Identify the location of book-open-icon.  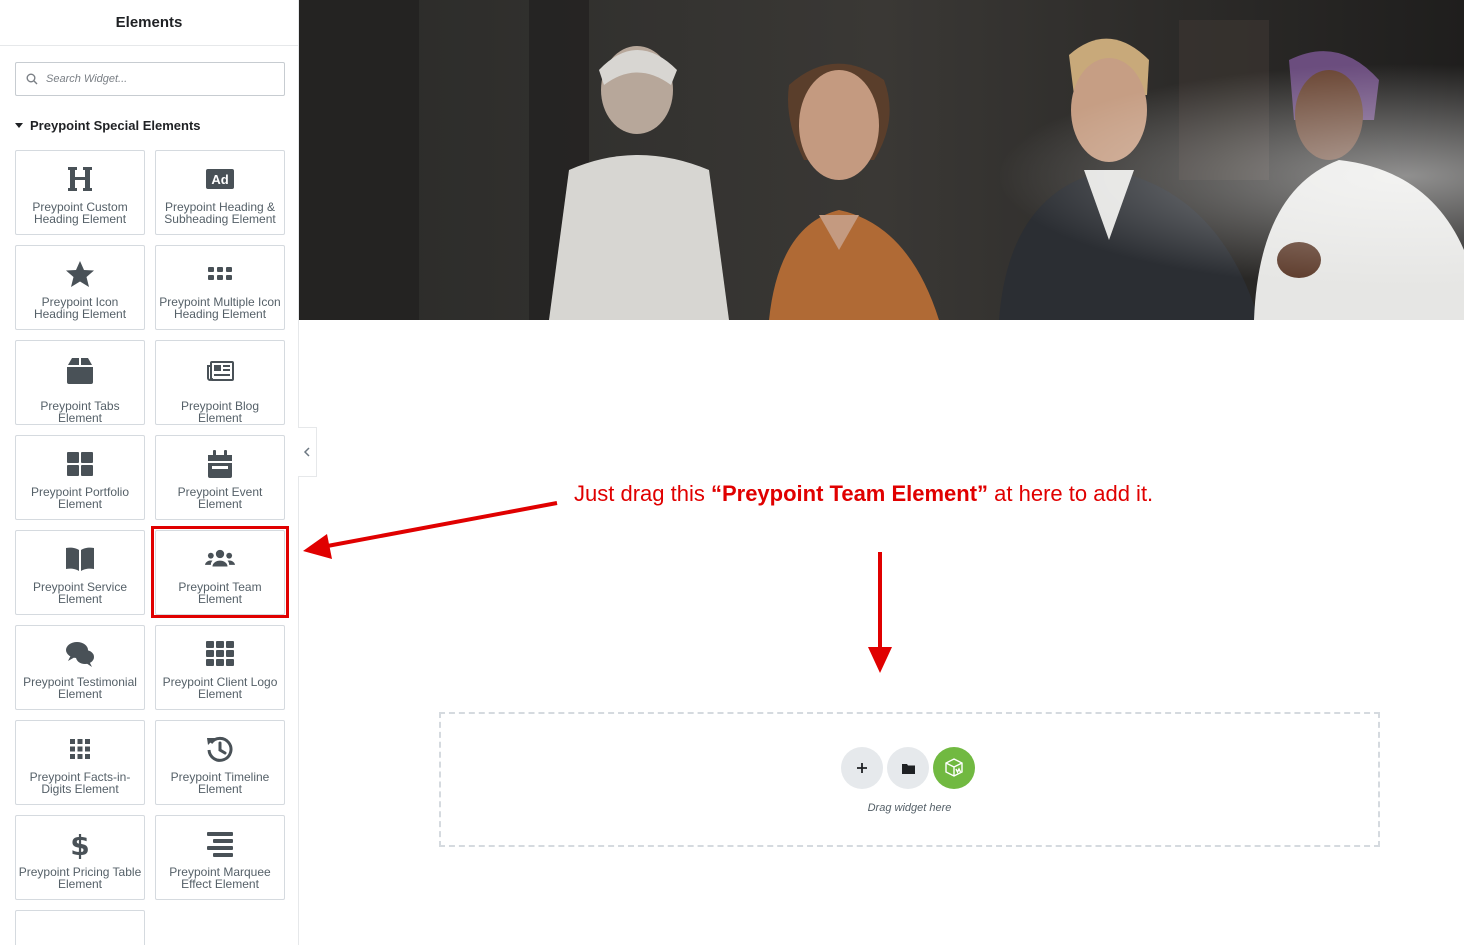
(80, 559).